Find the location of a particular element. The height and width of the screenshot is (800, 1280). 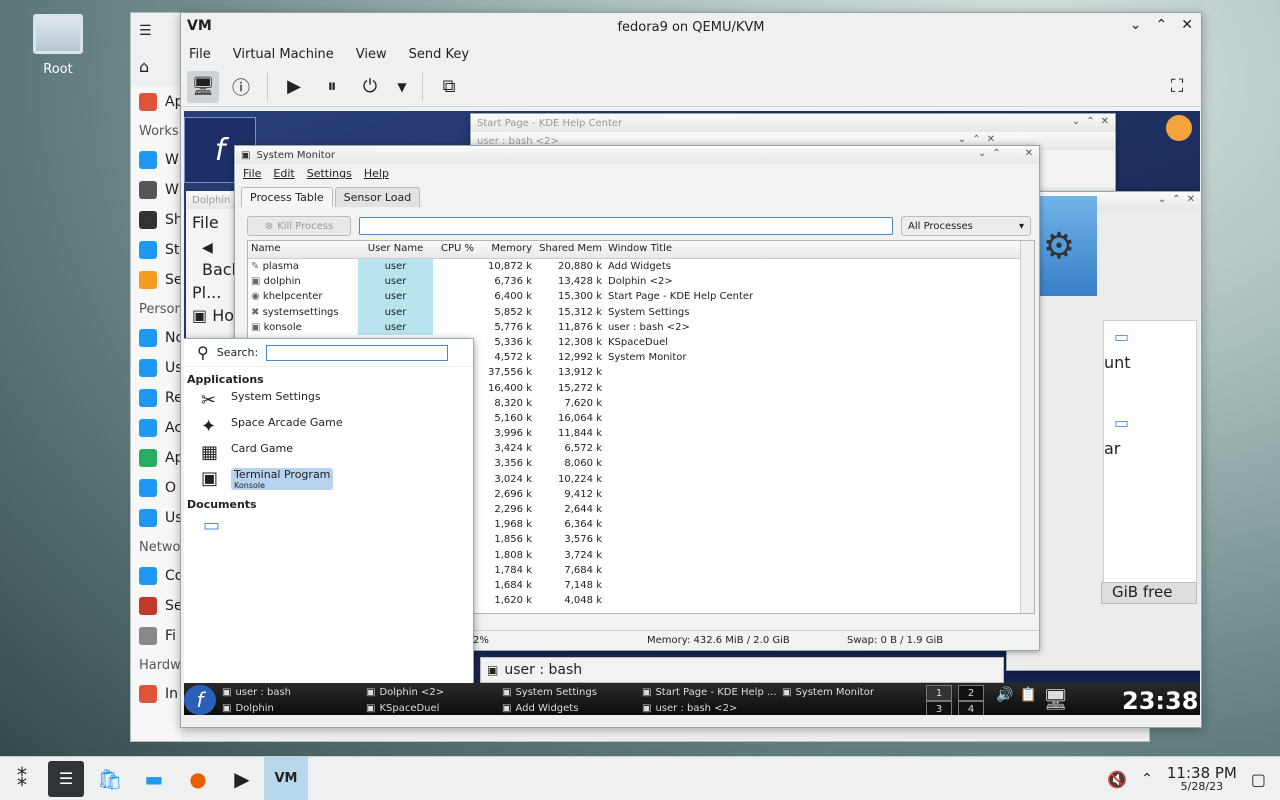

sidebar-item: Sh is located at coordinates (156, 220).